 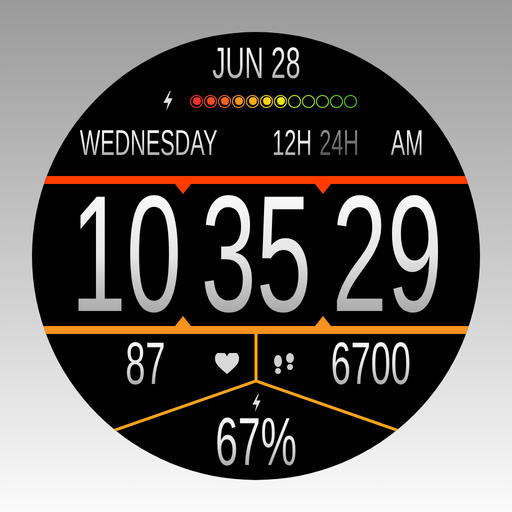 I want to click on heart-icon, so click(x=227, y=364).